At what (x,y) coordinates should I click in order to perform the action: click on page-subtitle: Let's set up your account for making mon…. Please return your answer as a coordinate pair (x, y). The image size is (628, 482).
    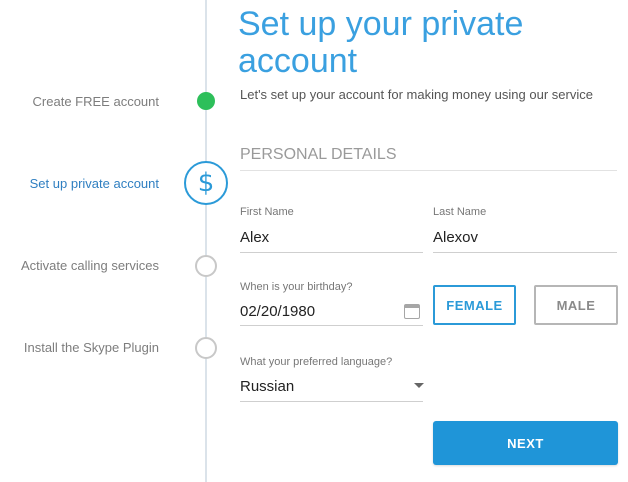
    Looking at the image, I should click on (416, 94).